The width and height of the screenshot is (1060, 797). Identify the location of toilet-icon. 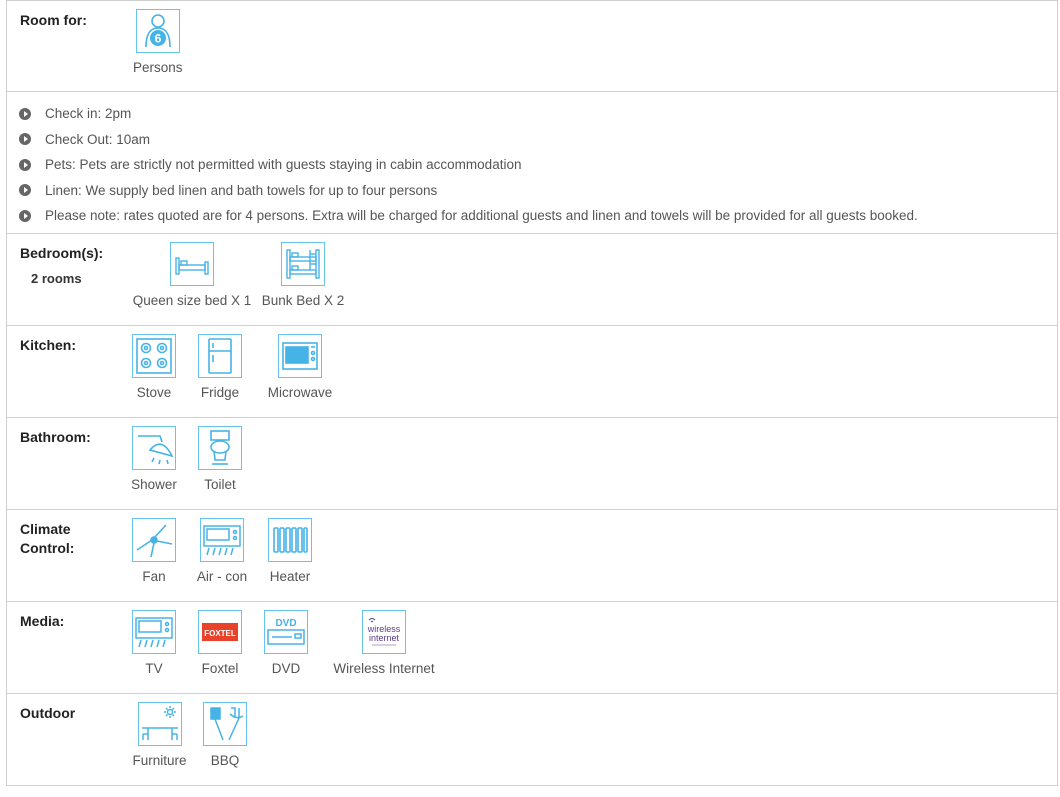
(220, 448).